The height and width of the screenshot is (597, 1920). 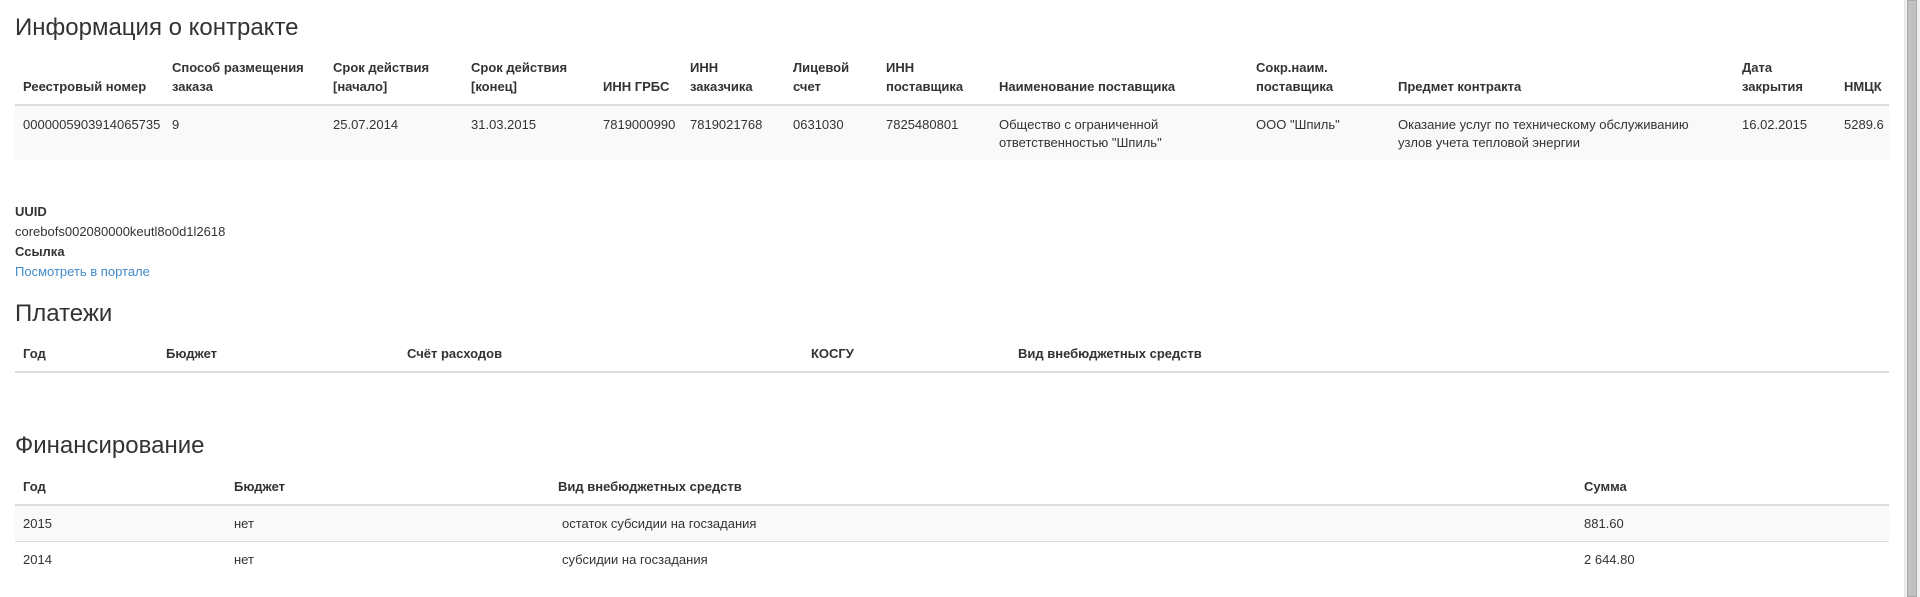 What do you see at coordinates (733, 82) in the screenshot?
I see `col-inn-customer: ИНН заказчика` at bounding box center [733, 82].